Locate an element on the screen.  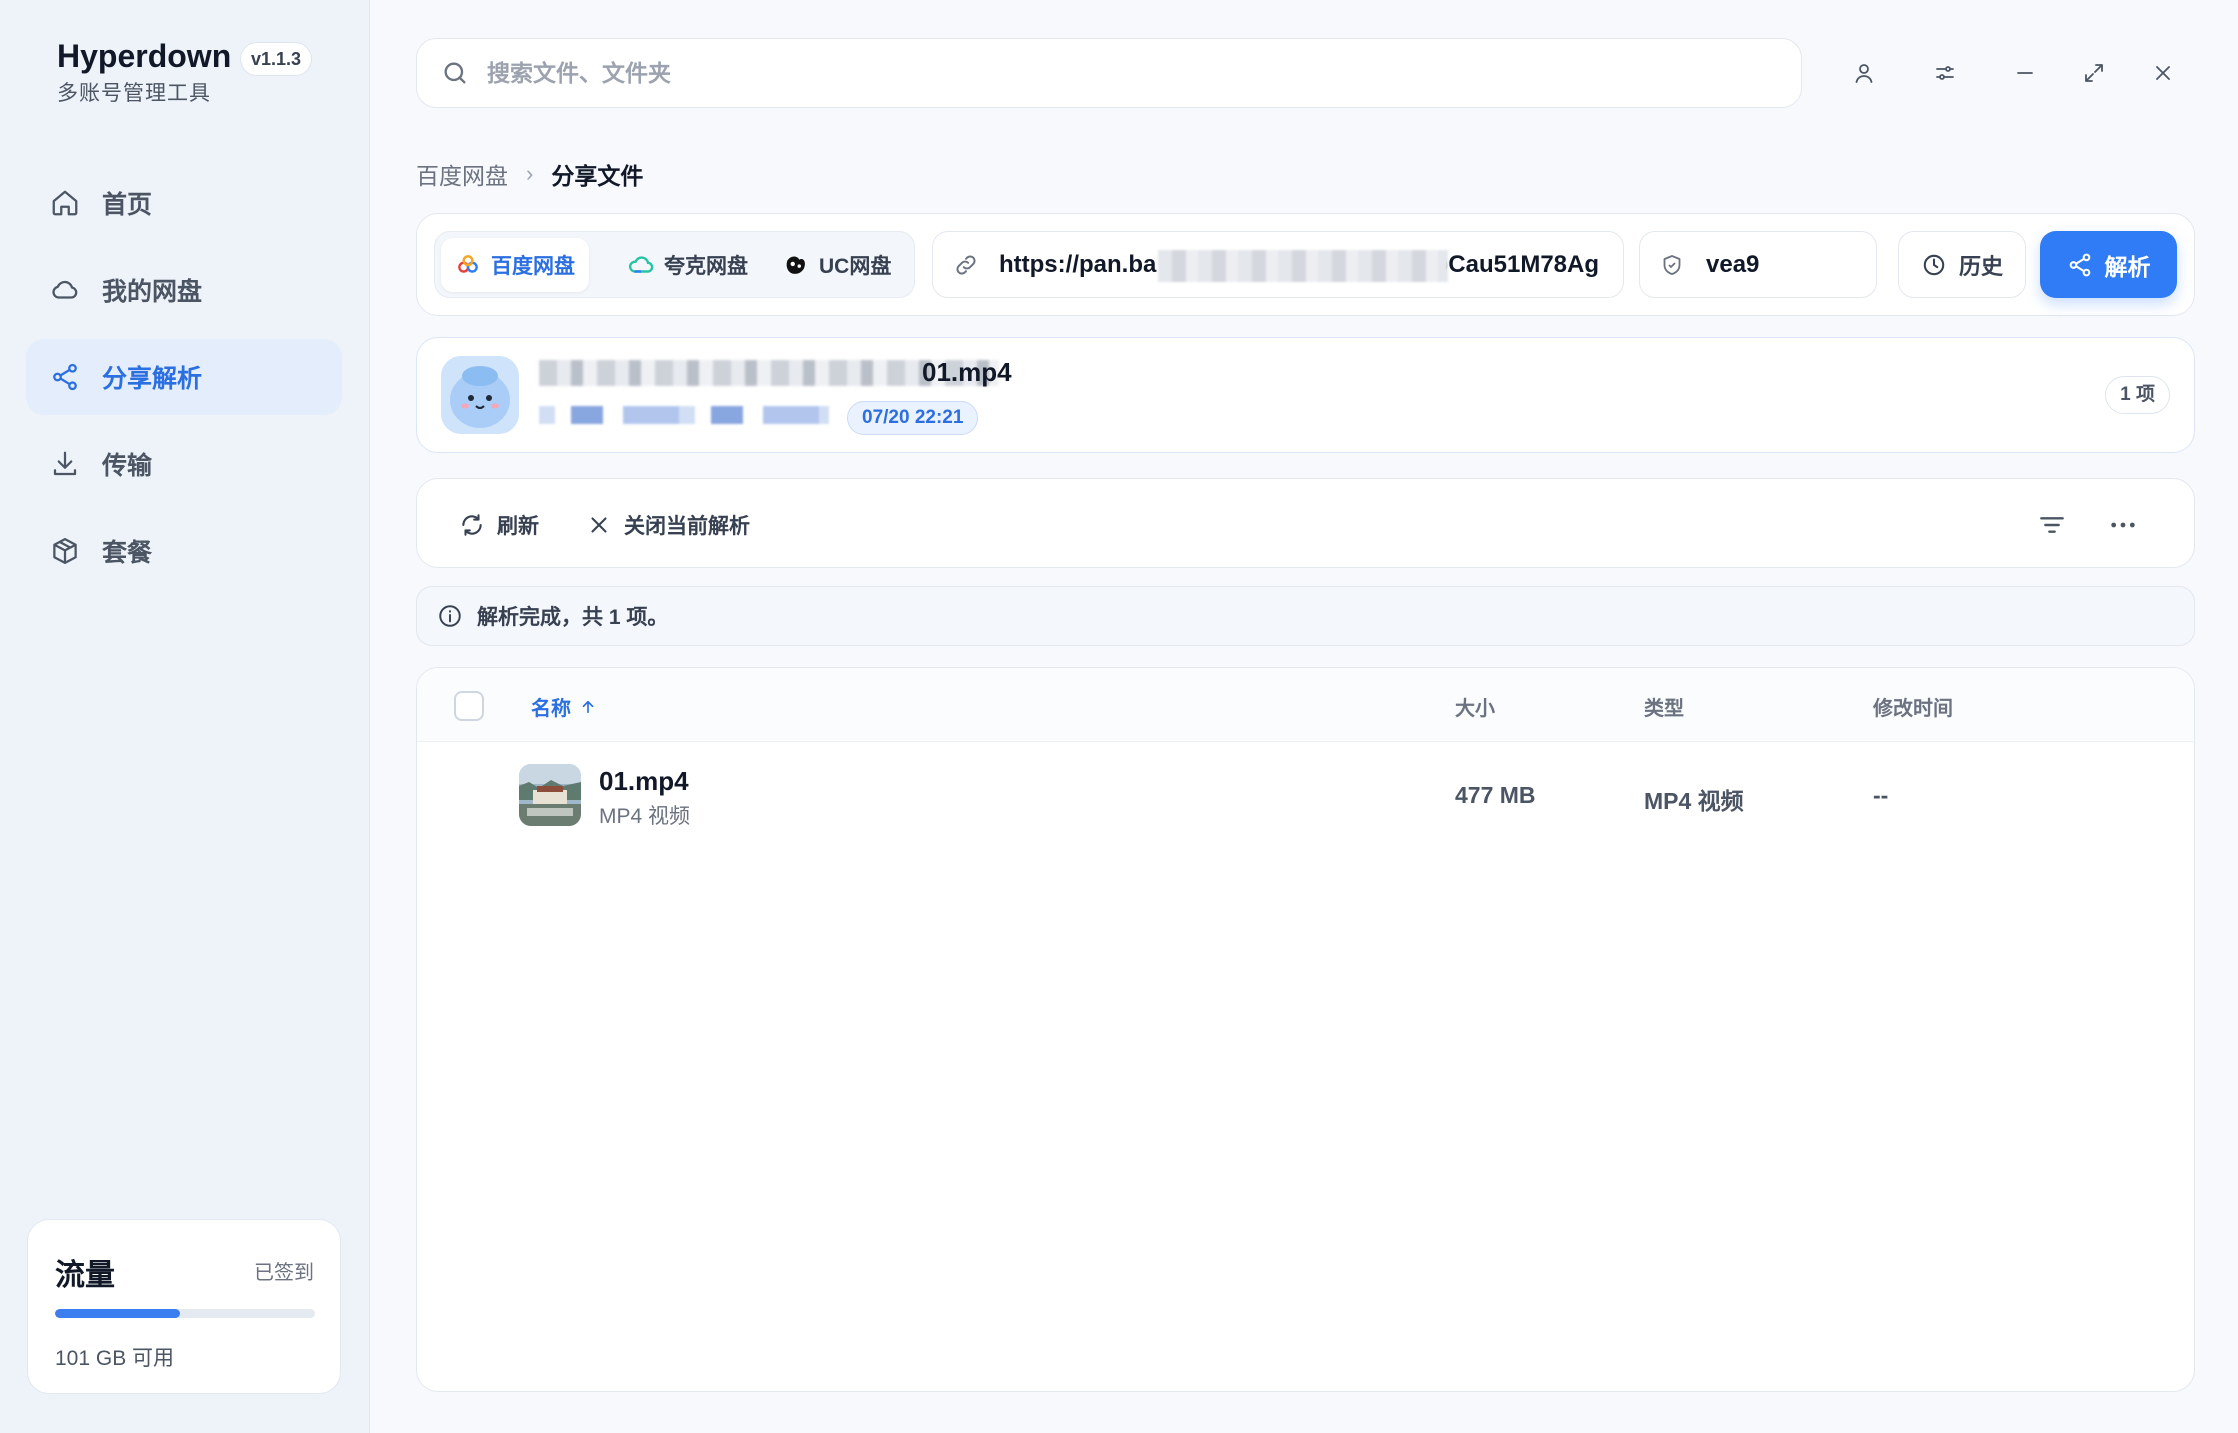
video-thumbnail is located at coordinates (550, 795).